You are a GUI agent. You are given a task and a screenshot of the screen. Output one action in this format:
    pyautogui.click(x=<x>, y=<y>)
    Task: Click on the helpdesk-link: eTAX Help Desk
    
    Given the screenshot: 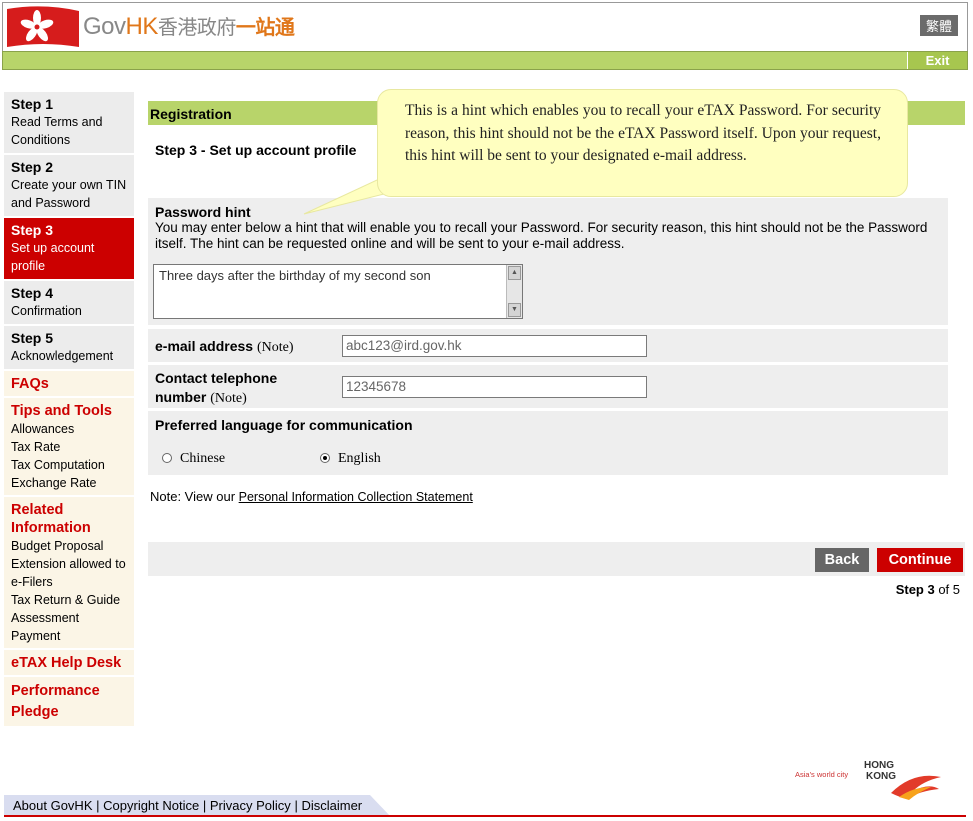 What is the action you would take?
    pyautogui.click(x=69, y=663)
    